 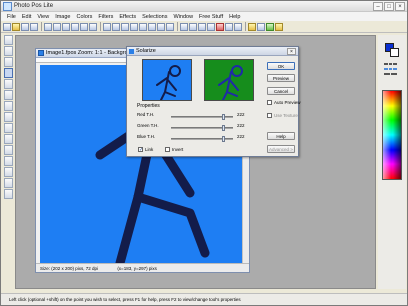 What do you see at coordinates (220, 26) in the screenshot?
I see `red-eye-icon` at bounding box center [220, 26].